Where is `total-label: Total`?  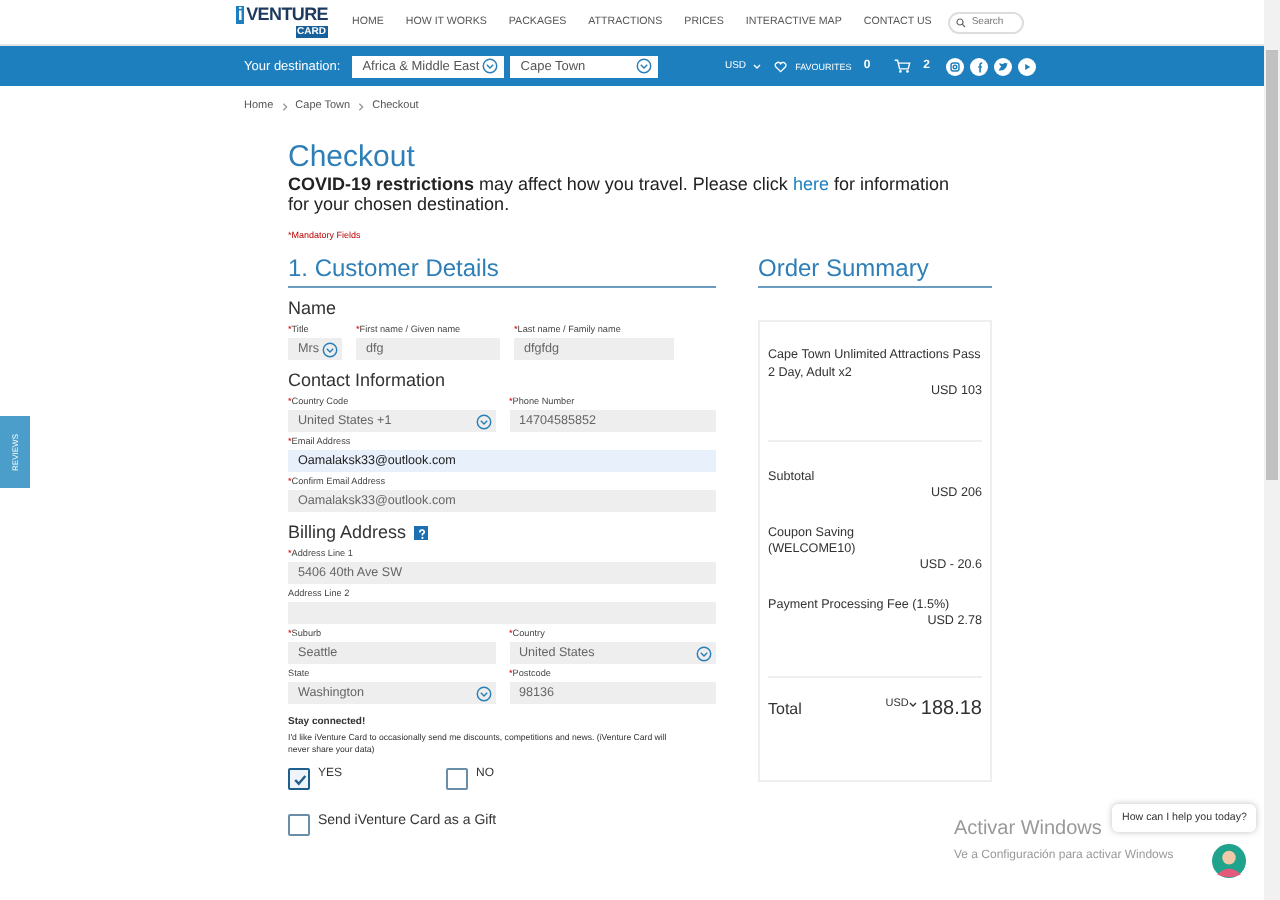 total-label: Total is located at coordinates (786, 709).